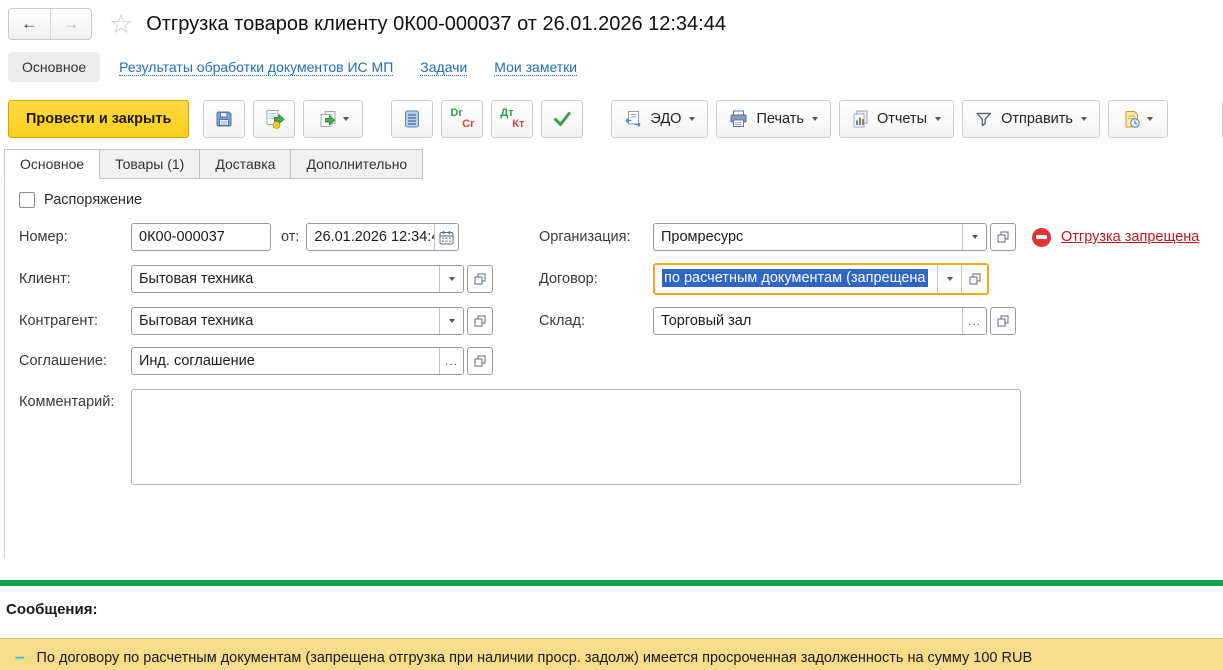  Describe the element at coordinates (1037, 119) in the screenshot. I see `send-label: Отправить` at that location.